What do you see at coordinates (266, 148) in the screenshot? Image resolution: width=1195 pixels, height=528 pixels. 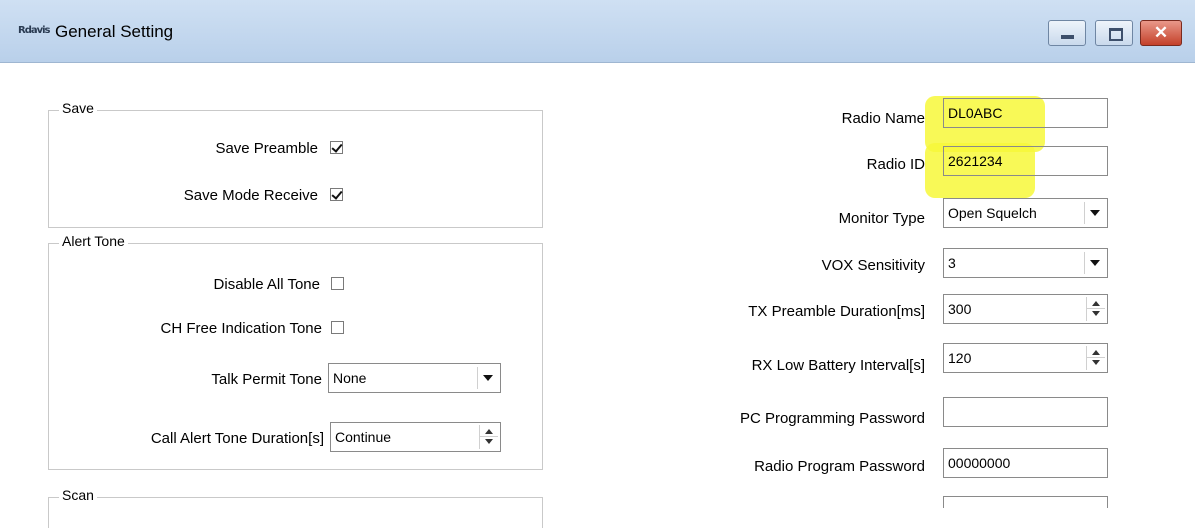 I see `save-preamble-label: Save Preamble` at bounding box center [266, 148].